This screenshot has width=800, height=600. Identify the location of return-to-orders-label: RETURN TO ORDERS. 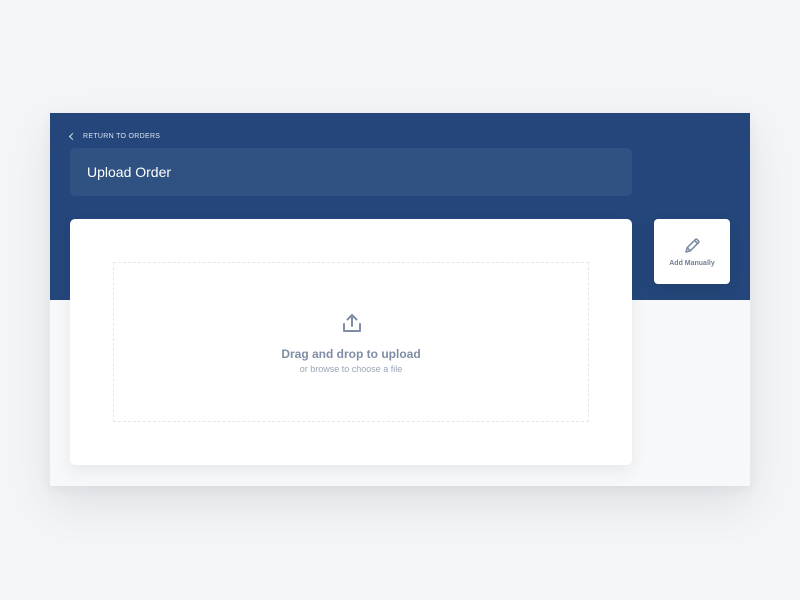
(122, 136).